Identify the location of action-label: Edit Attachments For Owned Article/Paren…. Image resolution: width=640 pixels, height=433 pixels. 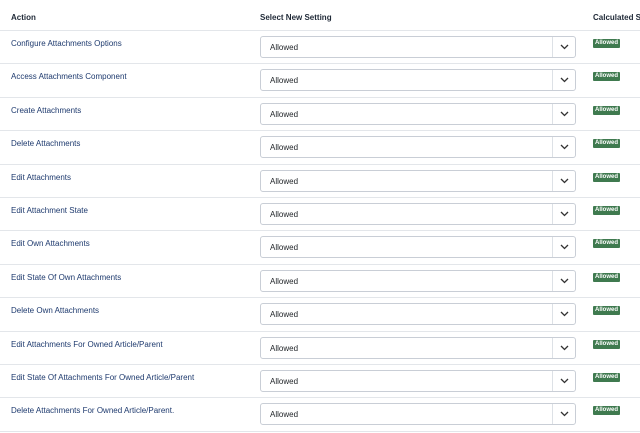
(87, 344).